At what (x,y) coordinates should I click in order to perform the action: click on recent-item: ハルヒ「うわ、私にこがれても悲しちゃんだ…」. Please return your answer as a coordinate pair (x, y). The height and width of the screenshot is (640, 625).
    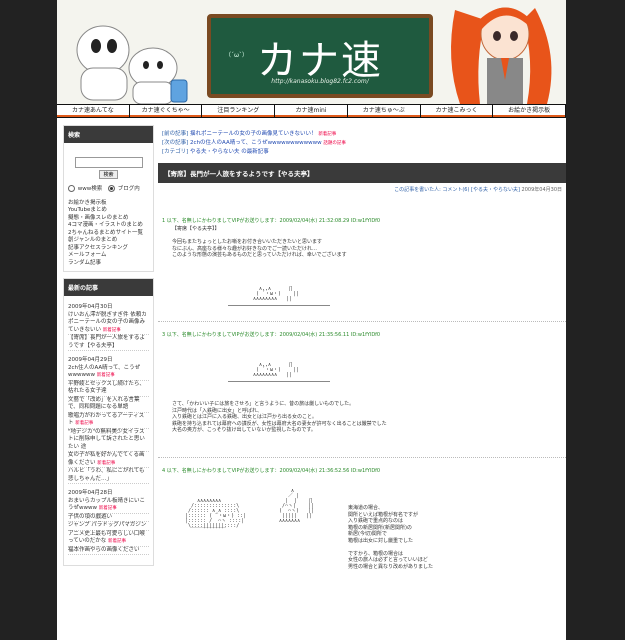
    Looking at the image, I should click on (108, 476).